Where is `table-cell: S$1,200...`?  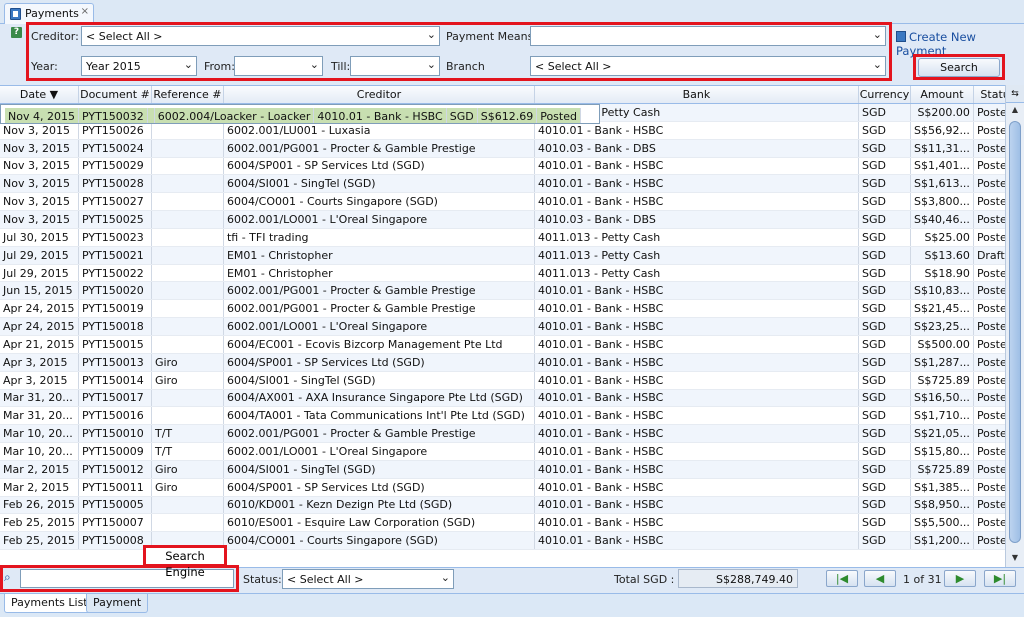 table-cell: S$1,200... is located at coordinates (942, 541).